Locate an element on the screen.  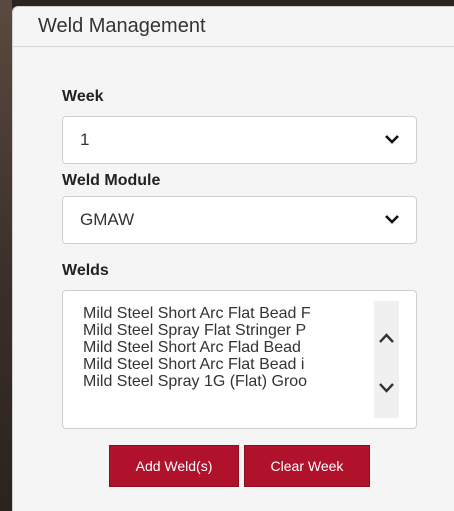
scroll-up-icon is located at coordinates (386, 338).